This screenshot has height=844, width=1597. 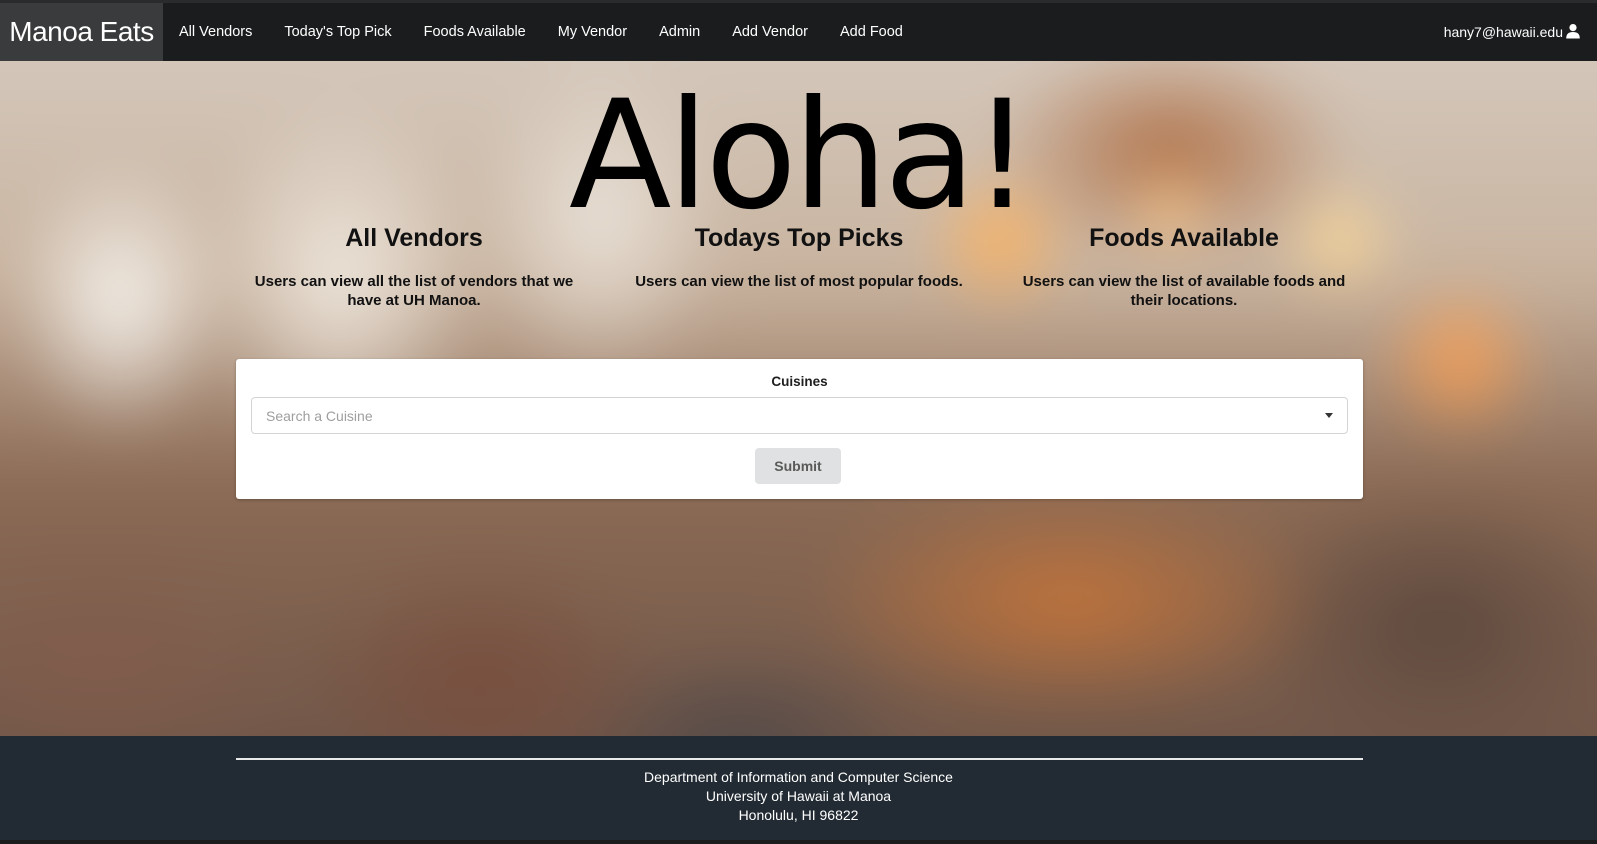 What do you see at coordinates (800, 156) in the screenshot?
I see `hero-title: Aloha!` at bounding box center [800, 156].